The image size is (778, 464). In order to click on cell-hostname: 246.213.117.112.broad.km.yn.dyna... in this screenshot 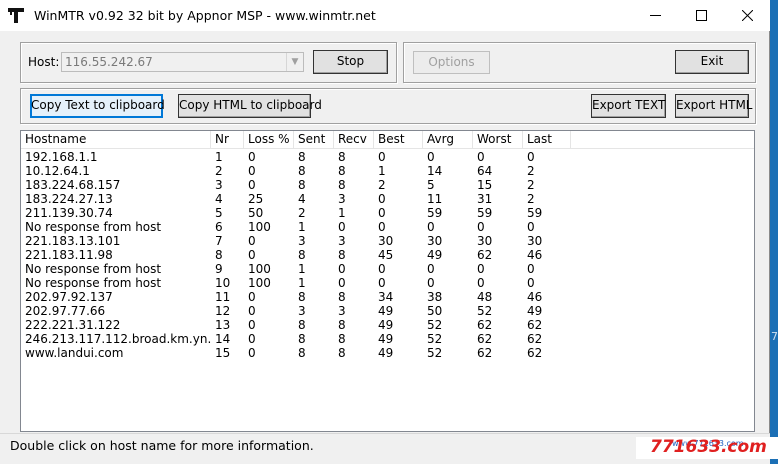, I will do `click(118, 339)`.